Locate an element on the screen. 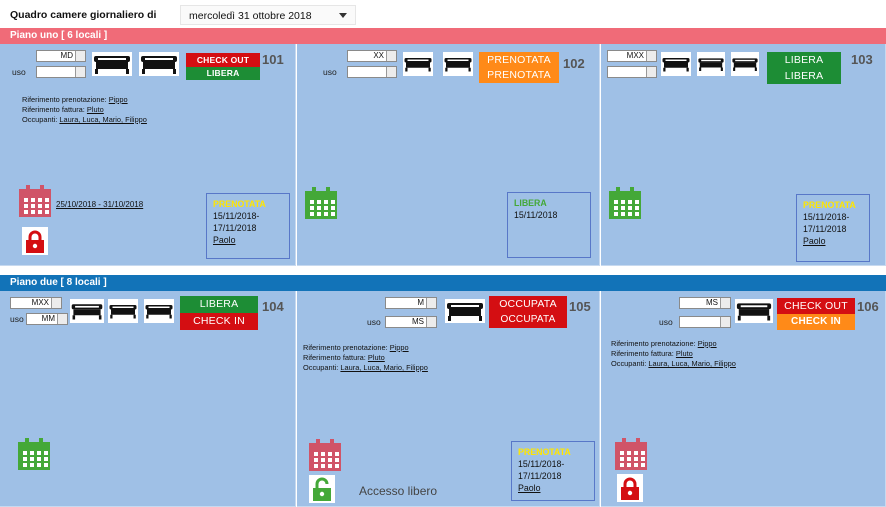  room-number: 101 is located at coordinates (273, 59).